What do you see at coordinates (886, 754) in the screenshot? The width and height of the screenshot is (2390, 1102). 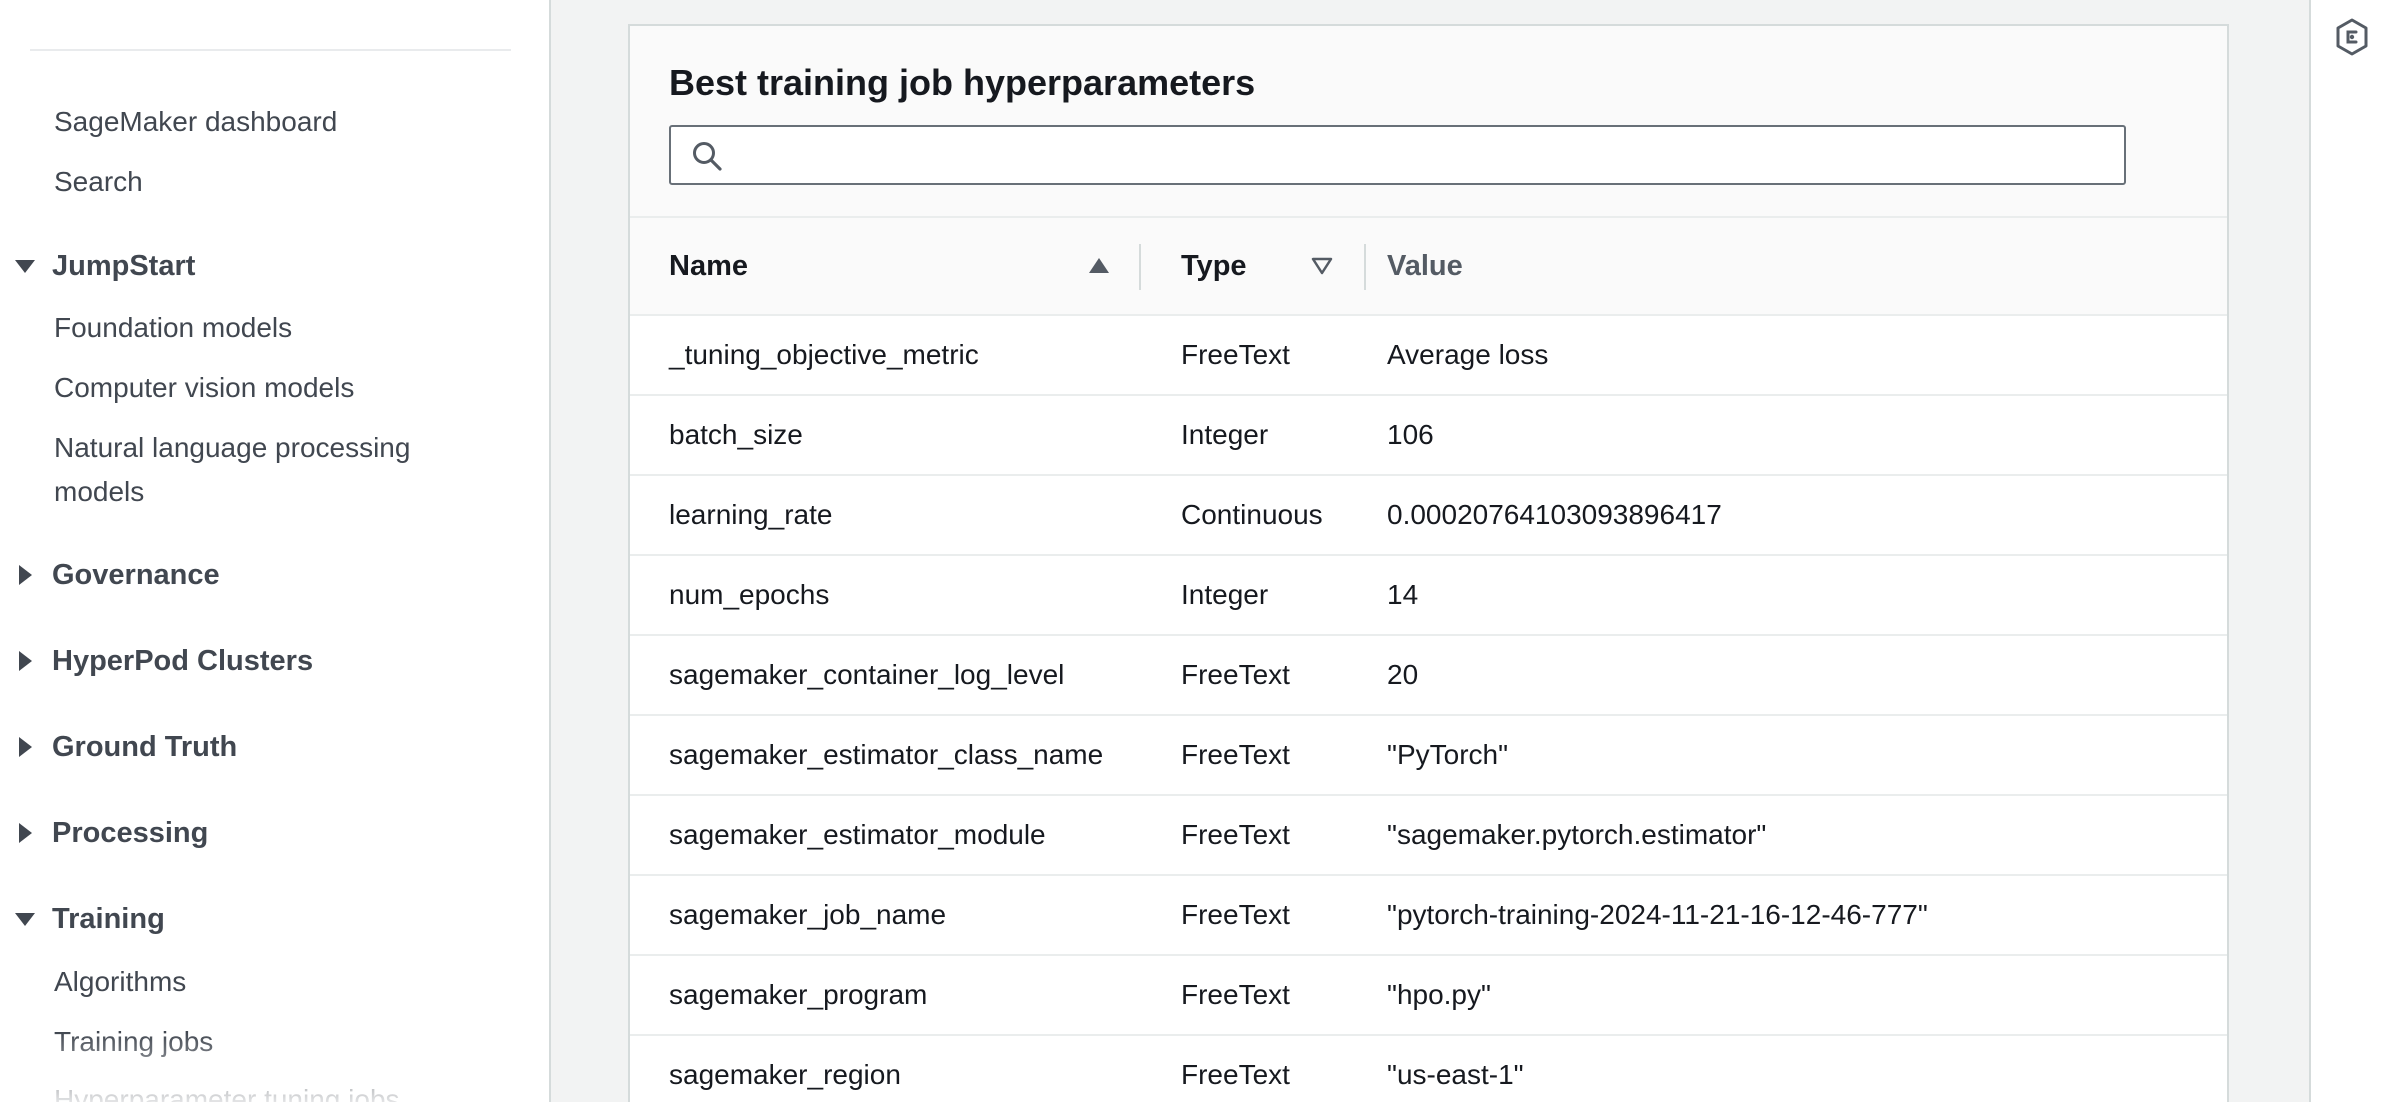 I see `cell-name: sagemaker_estimator_class_name` at bounding box center [886, 754].